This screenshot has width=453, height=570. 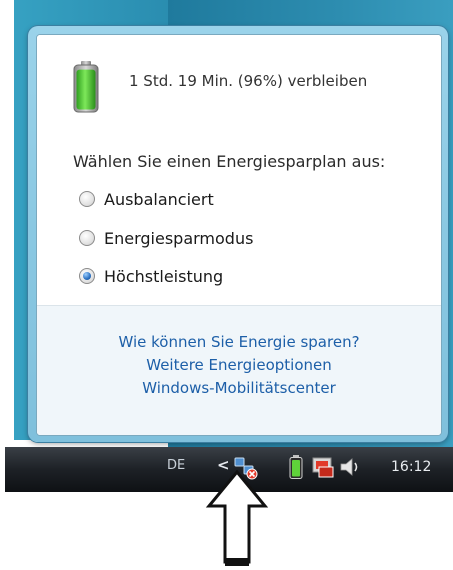 I want to click on plan-option-hoechstleistung: Höchstleistung, so click(x=151, y=276).